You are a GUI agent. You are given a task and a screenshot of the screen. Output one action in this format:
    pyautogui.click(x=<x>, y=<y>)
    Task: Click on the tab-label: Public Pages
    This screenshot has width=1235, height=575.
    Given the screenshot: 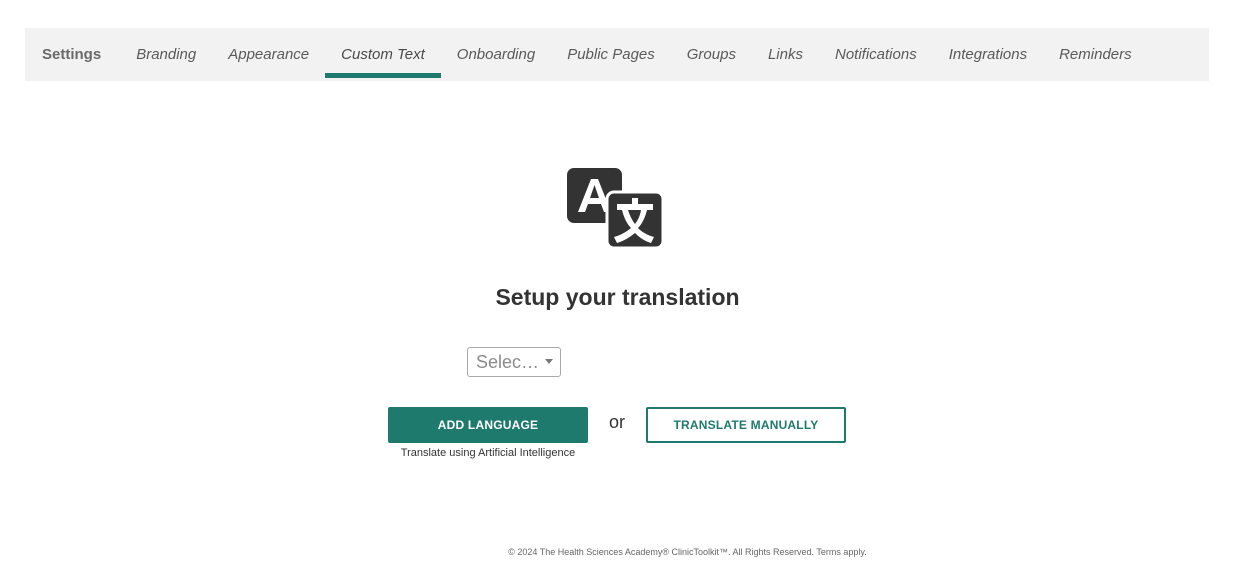 What is the action you would take?
    pyautogui.click(x=611, y=54)
    